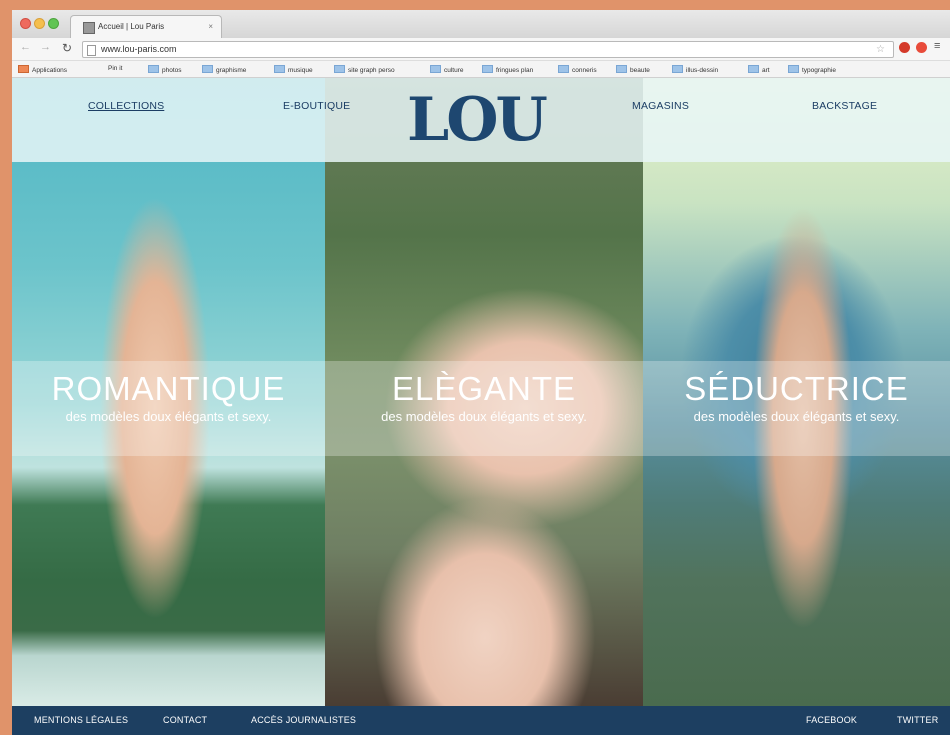 This screenshot has width=950, height=735. Describe the element at coordinates (316, 106) in the screenshot. I see `nav-e-boutique: E-BOUTIQUE` at that location.